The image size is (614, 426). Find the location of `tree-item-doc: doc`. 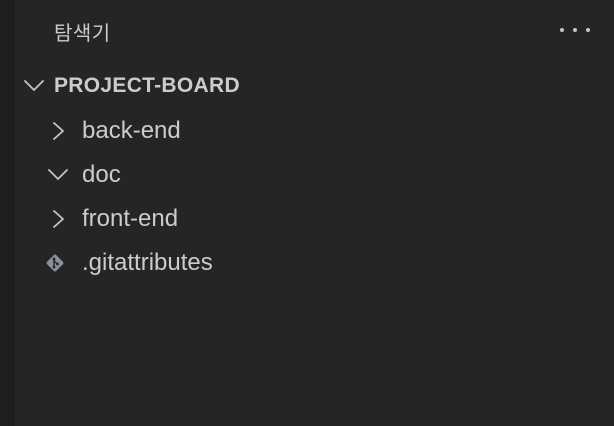

tree-item-doc: doc is located at coordinates (314, 175).